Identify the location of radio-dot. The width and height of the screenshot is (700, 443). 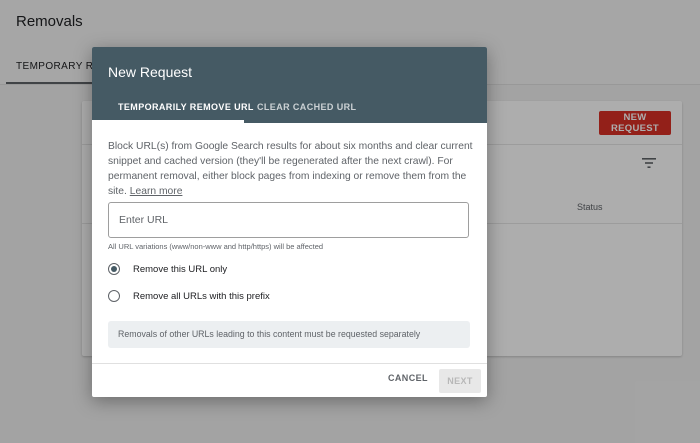
(114, 269).